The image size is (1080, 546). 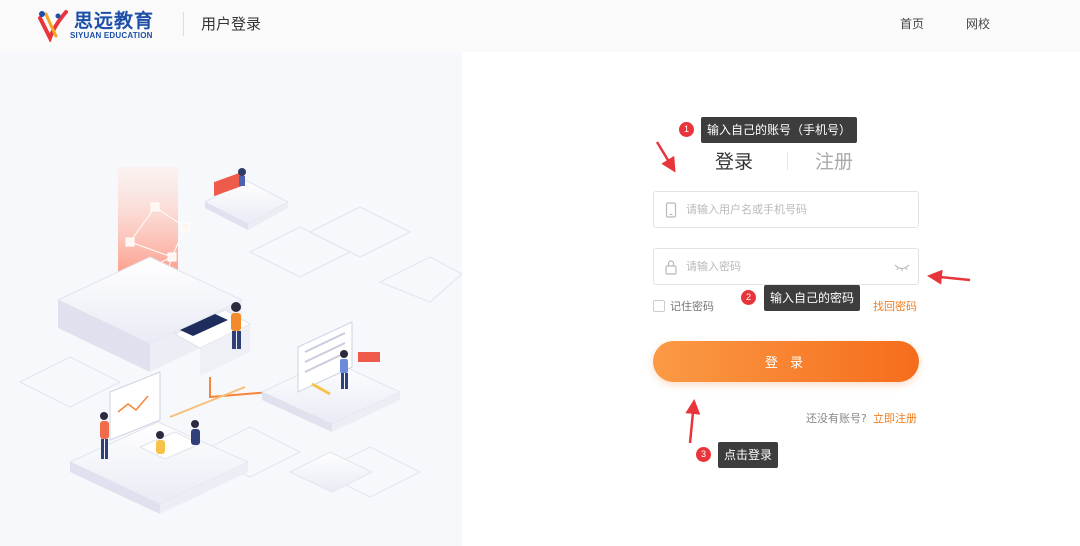 What do you see at coordinates (895, 418) in the screenshot?
I see `register-now-link: 立即注册` at bounding box center [895, 418].